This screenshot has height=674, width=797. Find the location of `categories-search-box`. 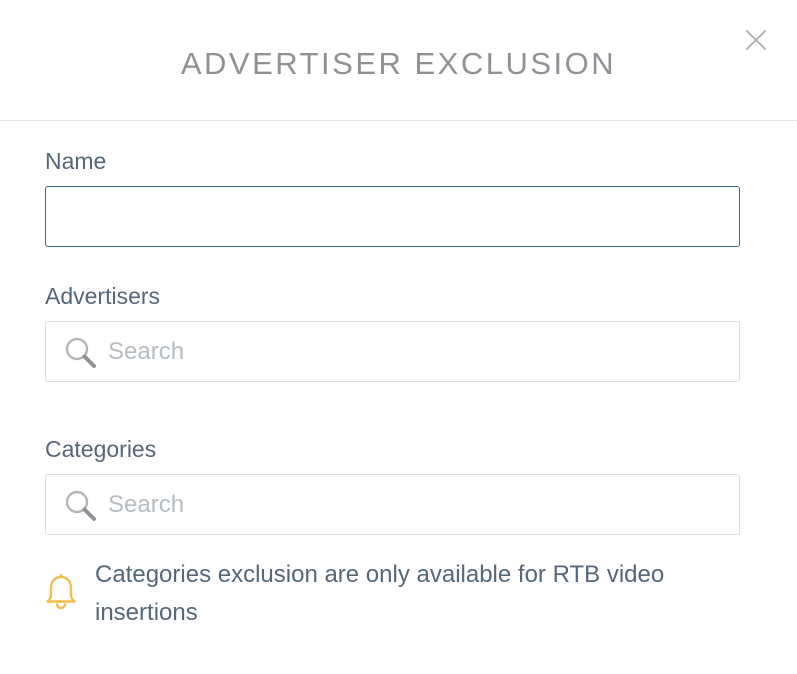

categories-search-box is located at coordinates (392, 504).